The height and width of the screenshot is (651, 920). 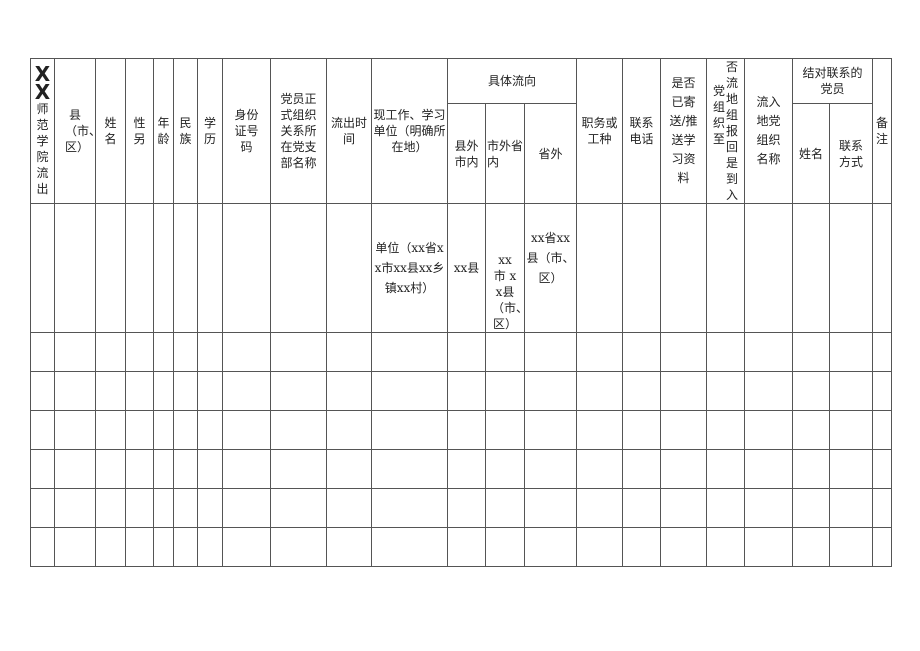 What do you see at coordinates (139, 131) in the screenshot?
I see `header-gender: 性另` at bounding box center [139, 131].